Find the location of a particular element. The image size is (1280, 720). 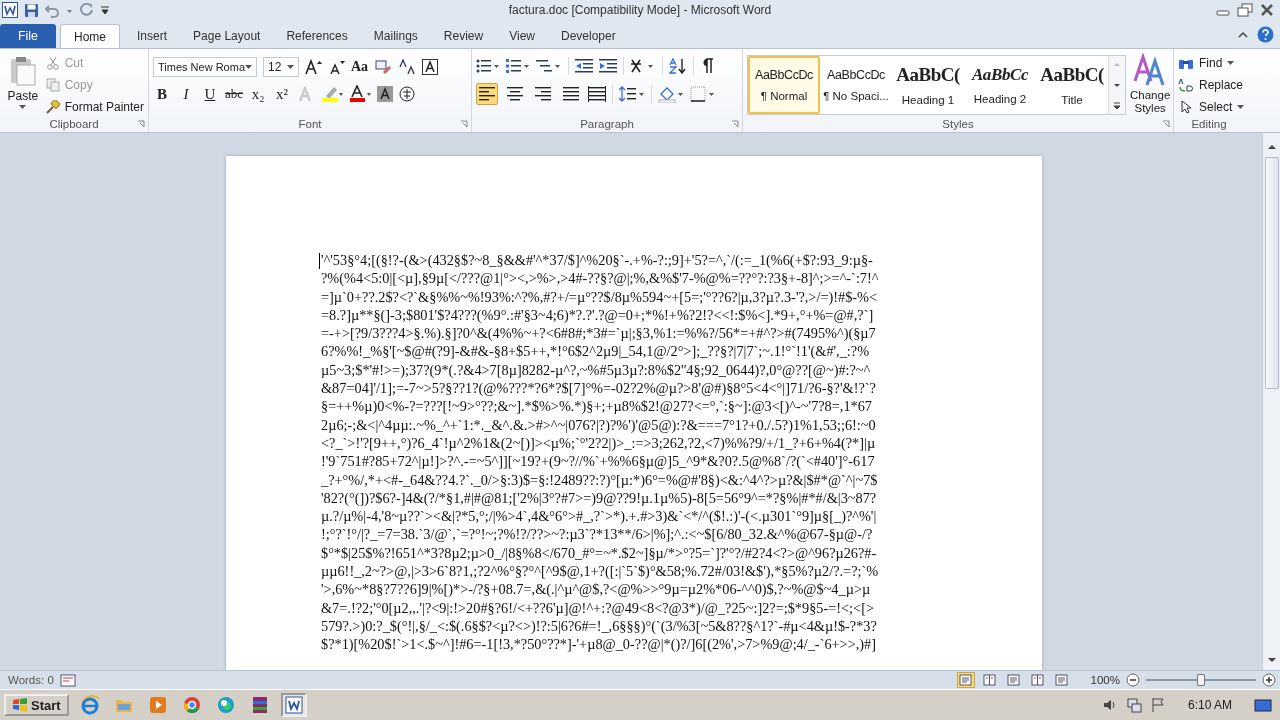

format-button: abc is located at coordinates (234, 93).